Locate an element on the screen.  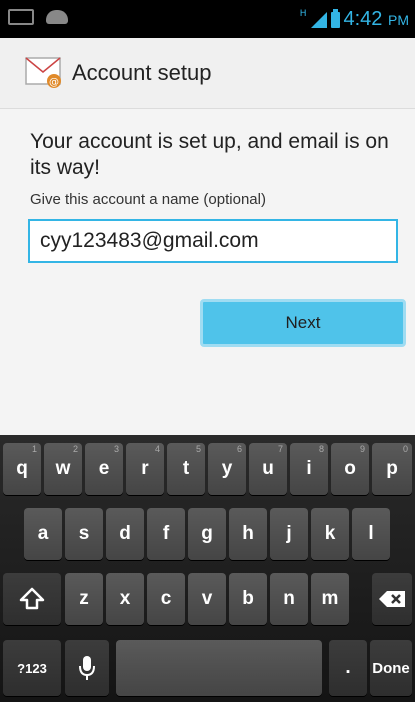
period-key: . is located at coordinates (348, 668).